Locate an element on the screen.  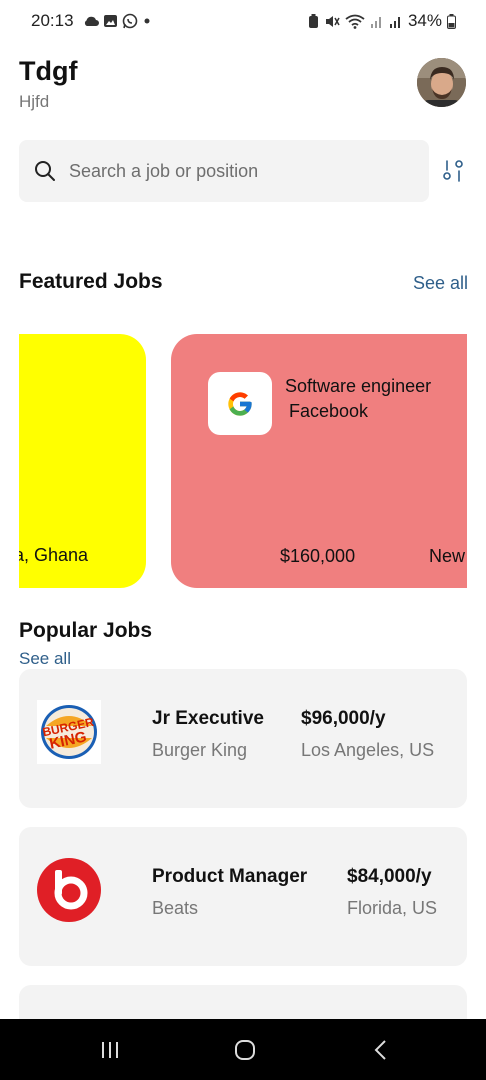
card-salary: $160,000 is located at coordinates (318, 556).